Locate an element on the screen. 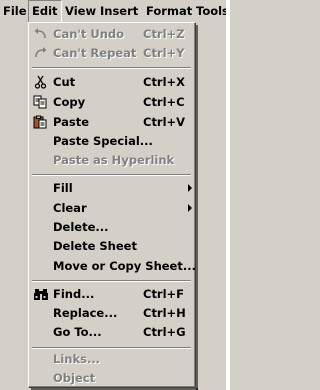 This screenshot has width=320, height=390. copy-icon is located at coordinates (41, 102).